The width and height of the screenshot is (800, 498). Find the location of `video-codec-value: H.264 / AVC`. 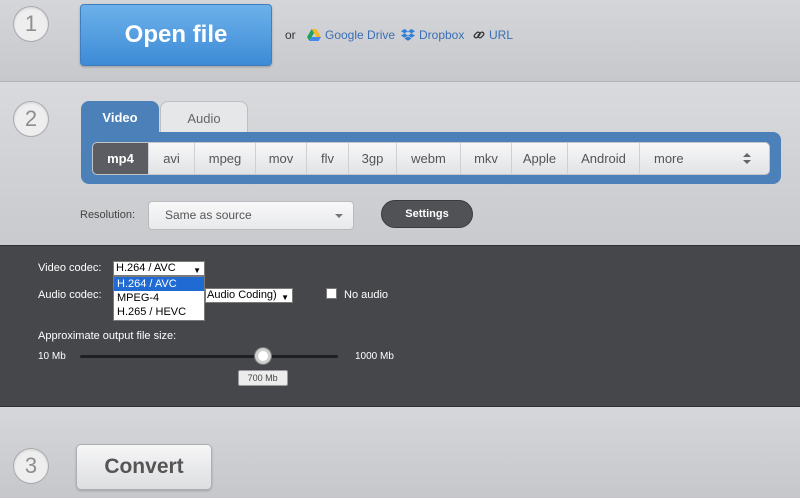

video-codec-value: H.264 / AVC is located at coordinates (146, 268).